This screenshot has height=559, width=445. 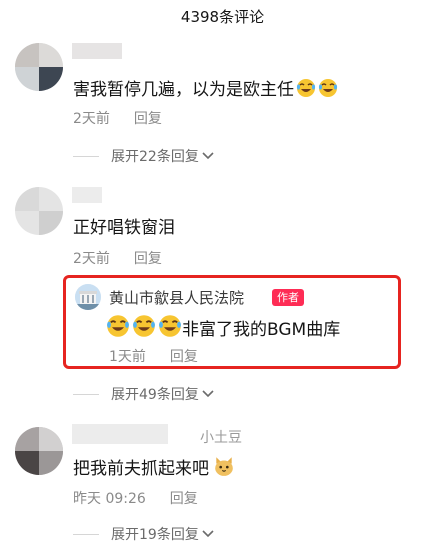 I want to click on expand-replies-button: 展开49条回复, so click(x=143, y=394).